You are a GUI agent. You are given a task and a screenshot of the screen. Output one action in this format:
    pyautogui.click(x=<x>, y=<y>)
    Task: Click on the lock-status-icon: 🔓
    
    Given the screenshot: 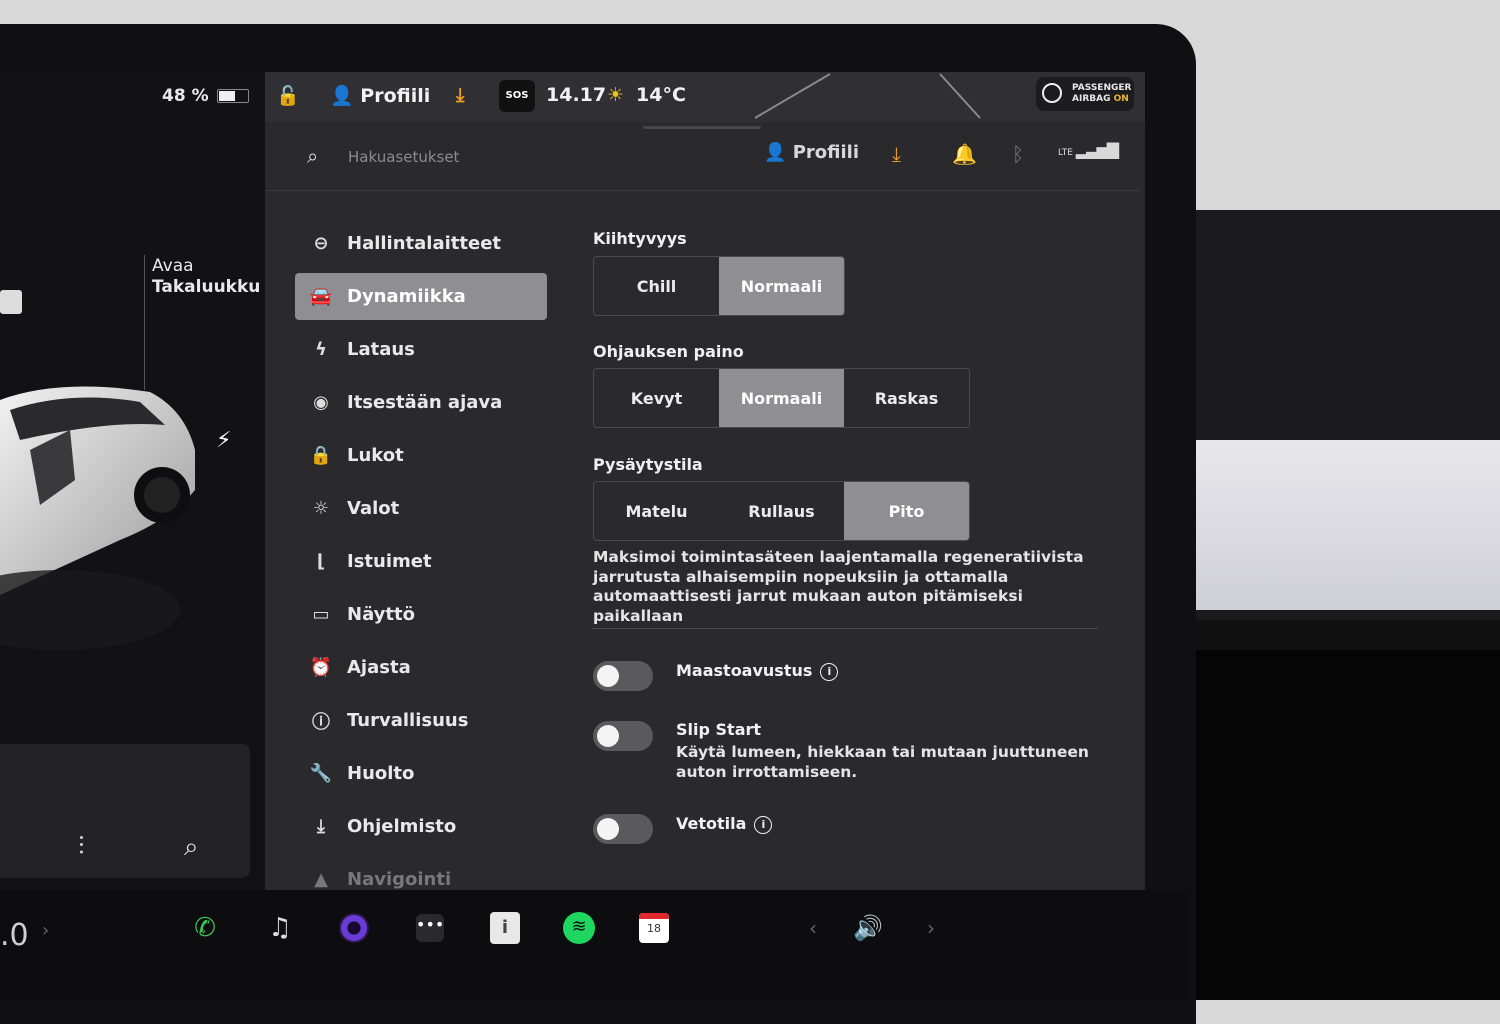 What is the action you would take?
    pyautogui.click(x=288, y=95)
    